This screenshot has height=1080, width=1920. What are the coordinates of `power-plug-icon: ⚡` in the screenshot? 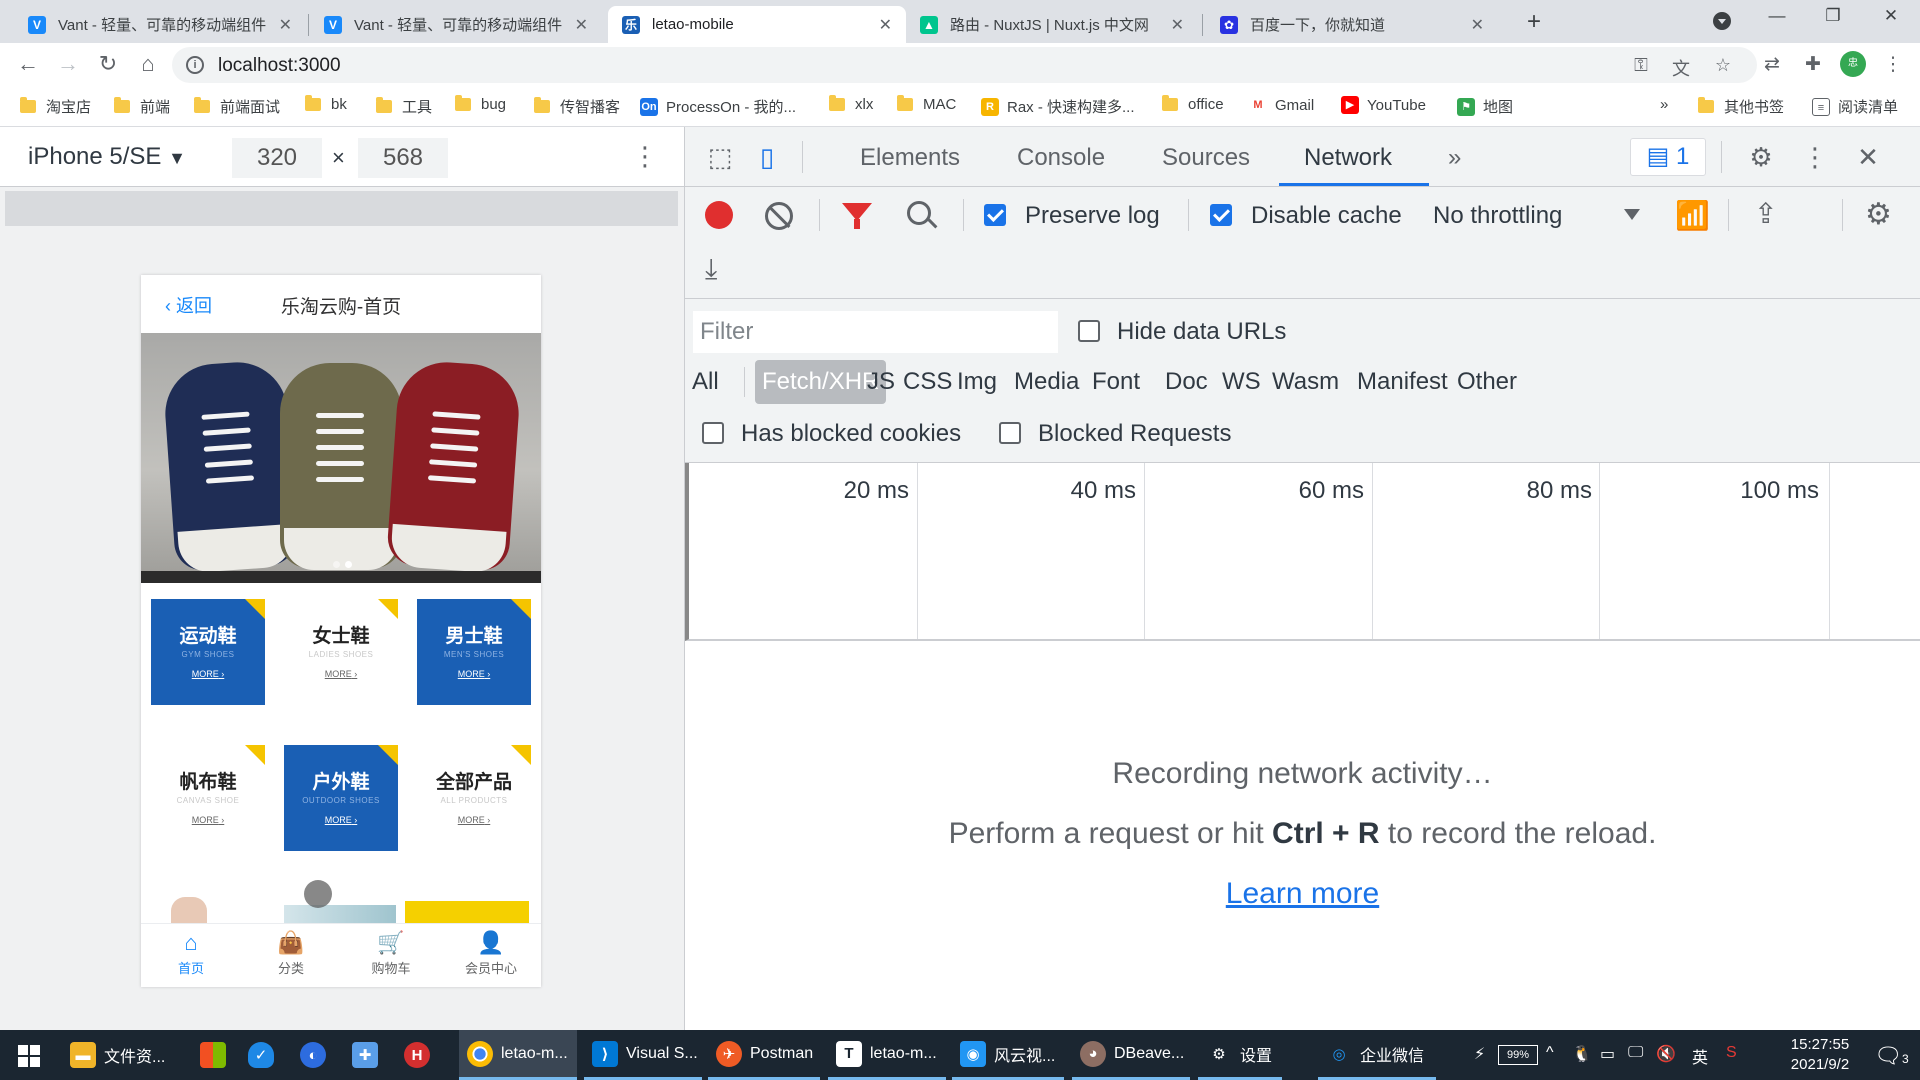 It's located at (1479, 1054).